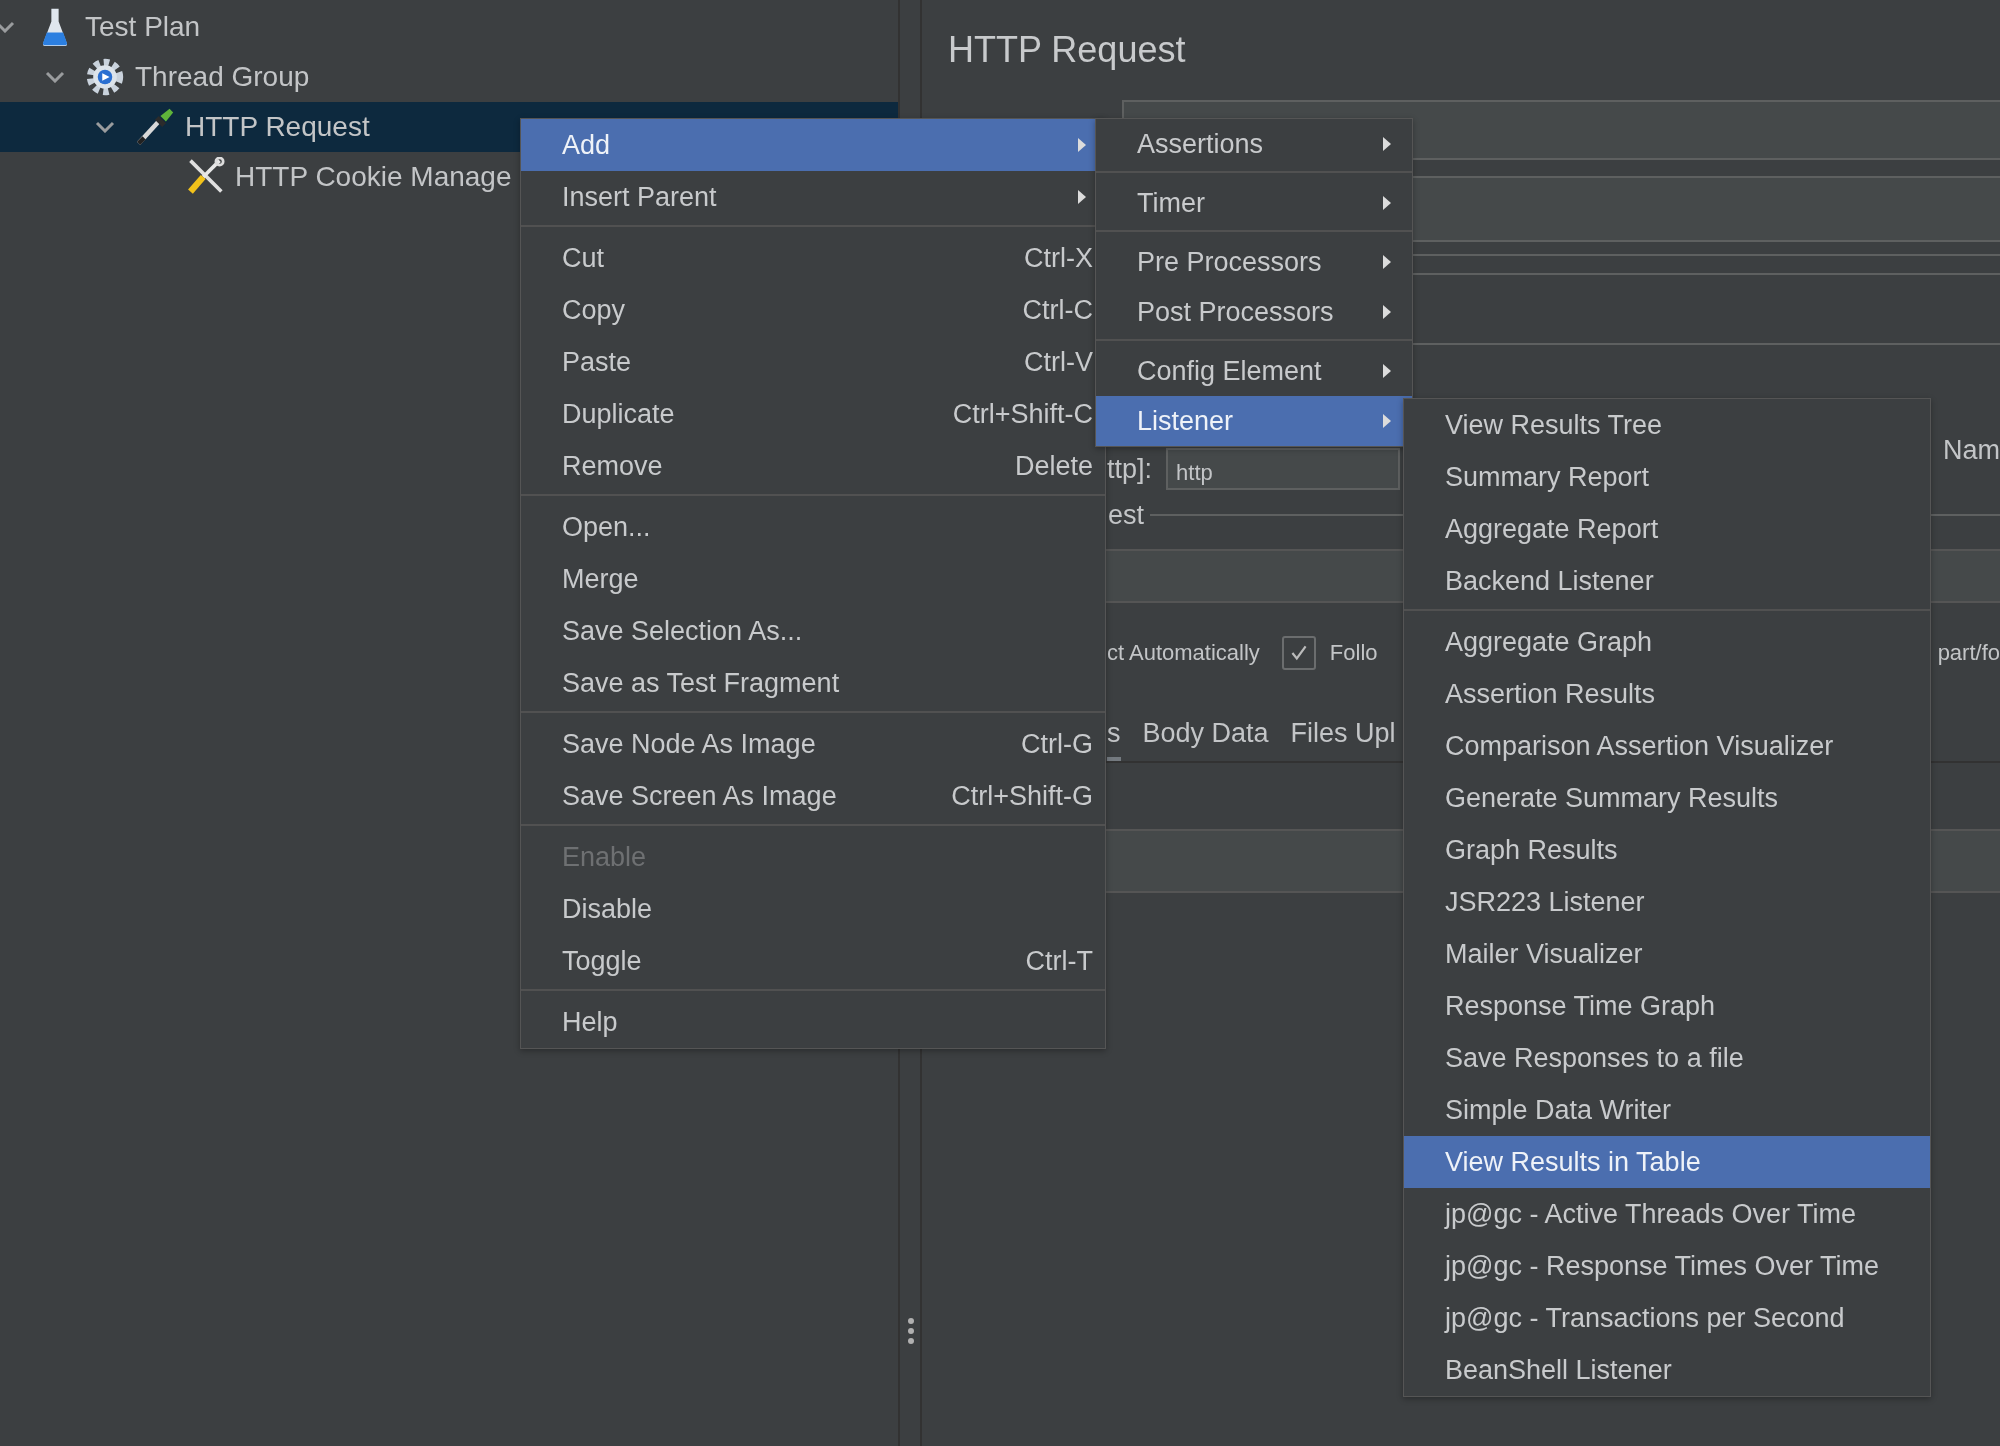 The height and width of the screenshot is (1446, 2000). What do you see at coordinates (1667, 694) in the screenshot?
I see `menu-item: Assertion Results` at bounding box center [1667, 694].